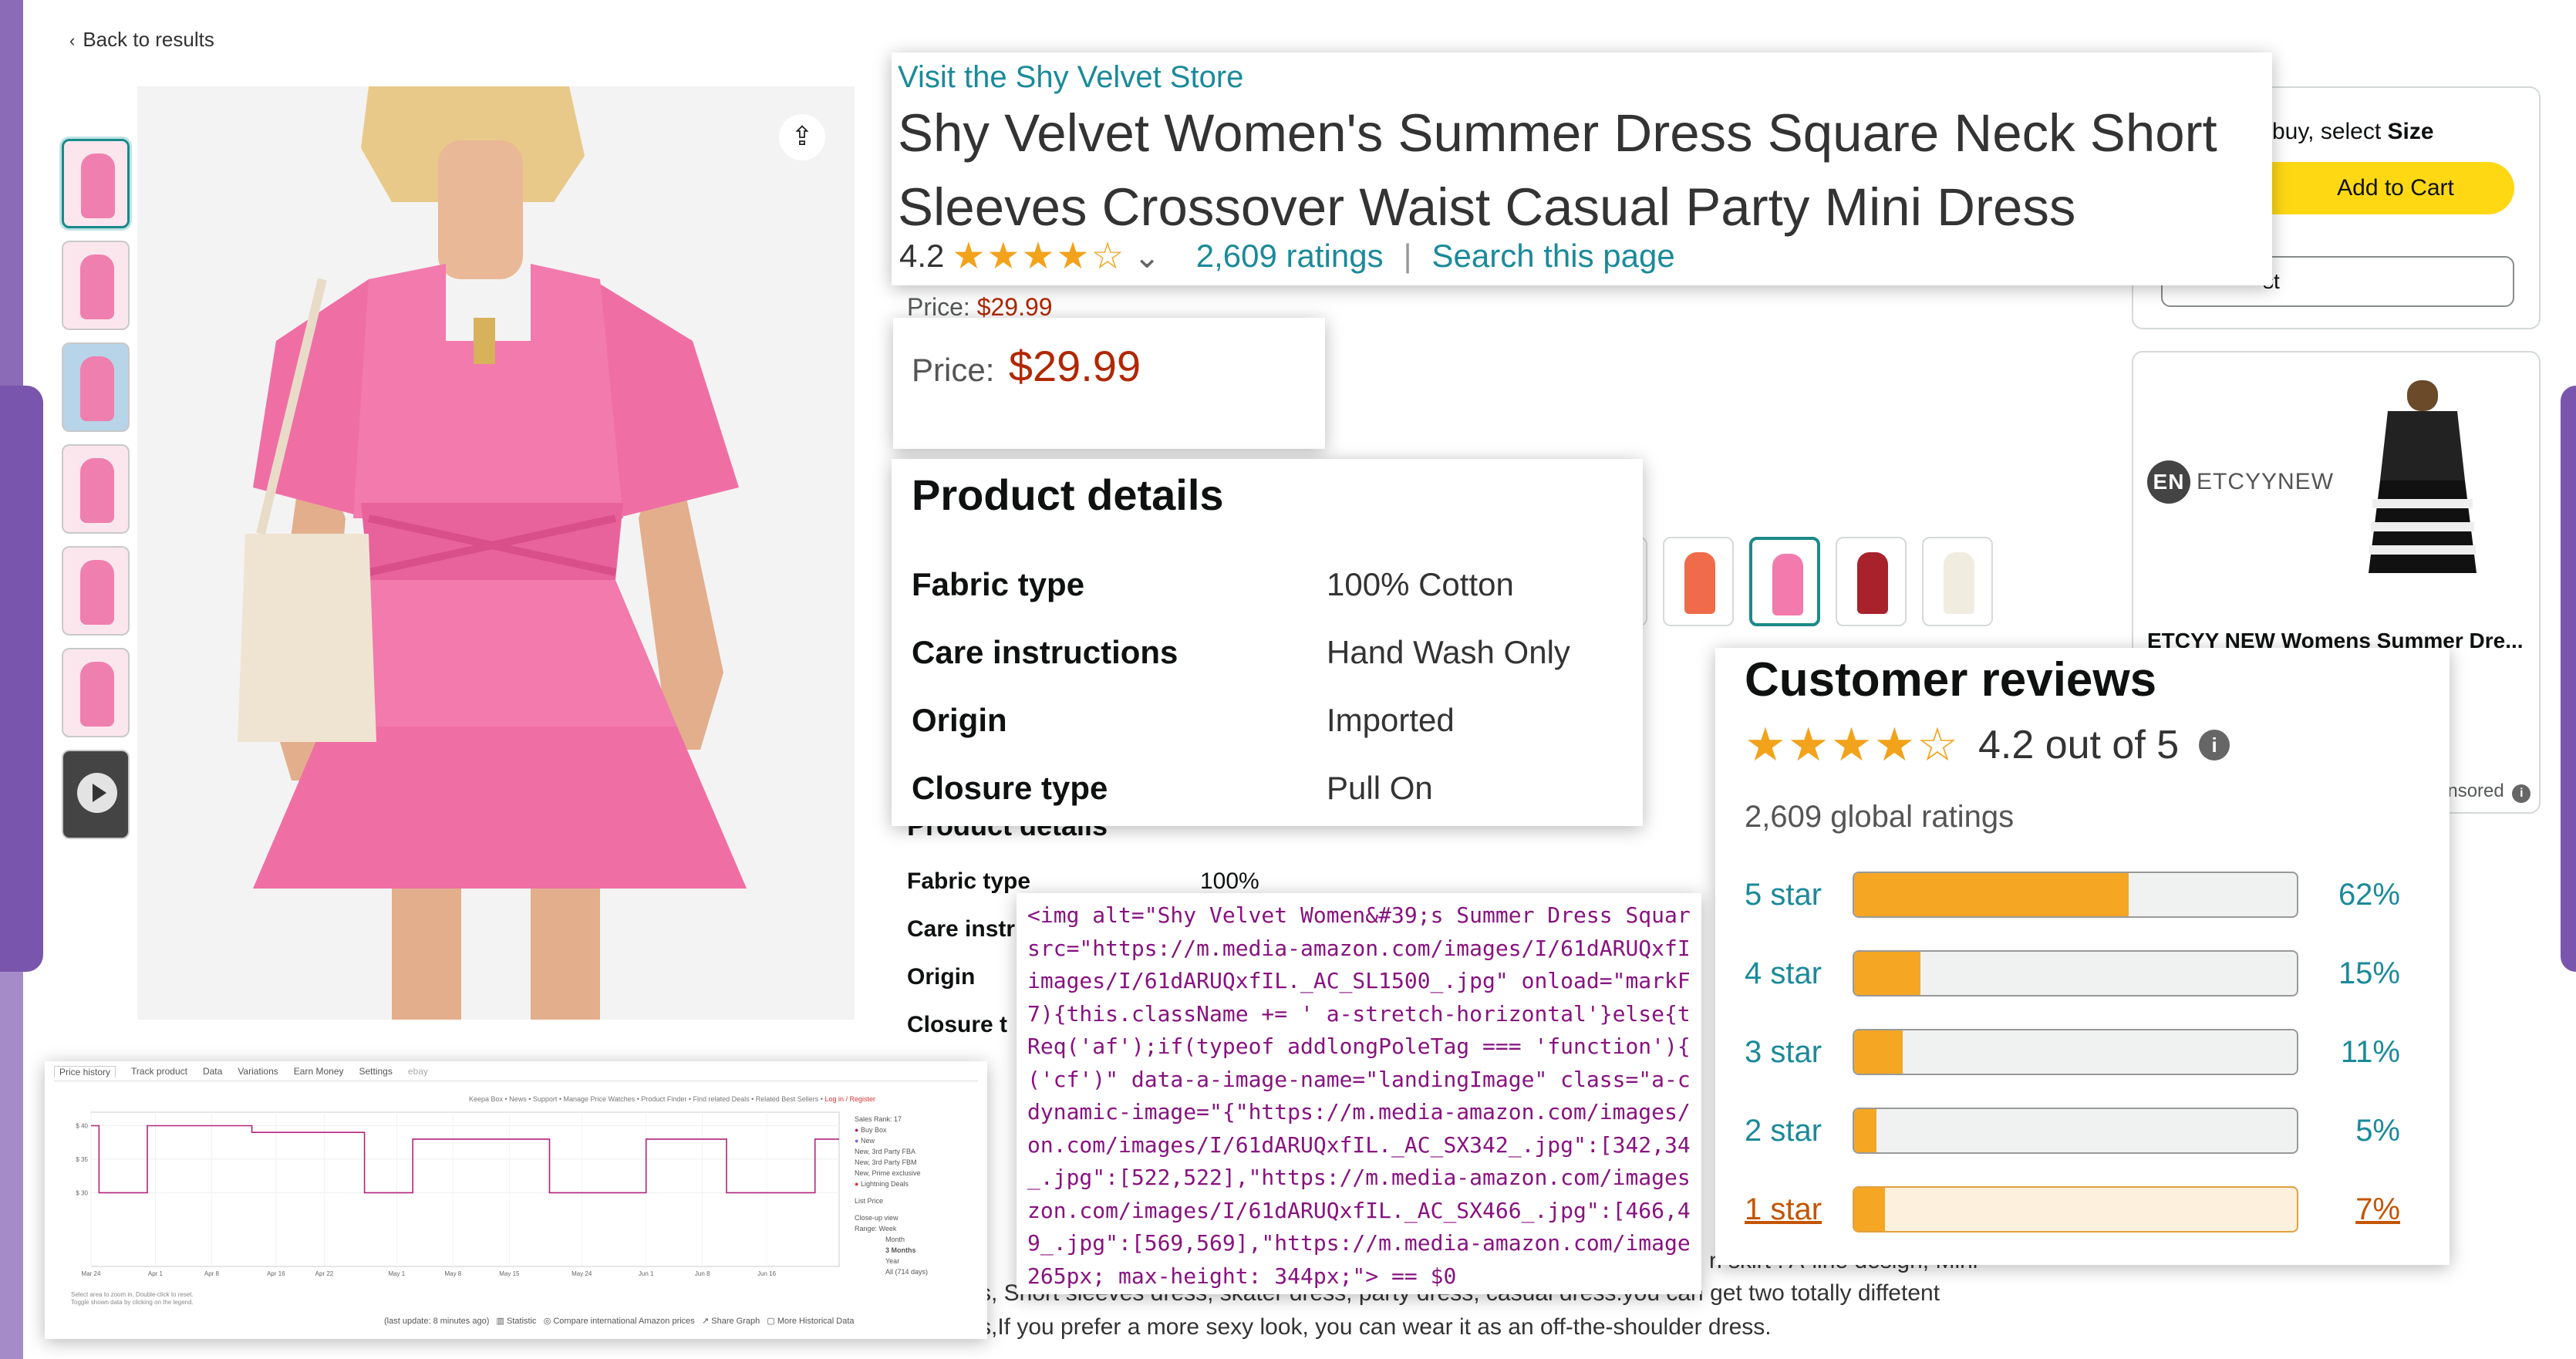 This screenshot has height=1359, width=2576. What do you see at coordinates (891, 1130) in the screenshot?
I see `legend-item: ● Buy Box` at bounding box center [891, 1130].